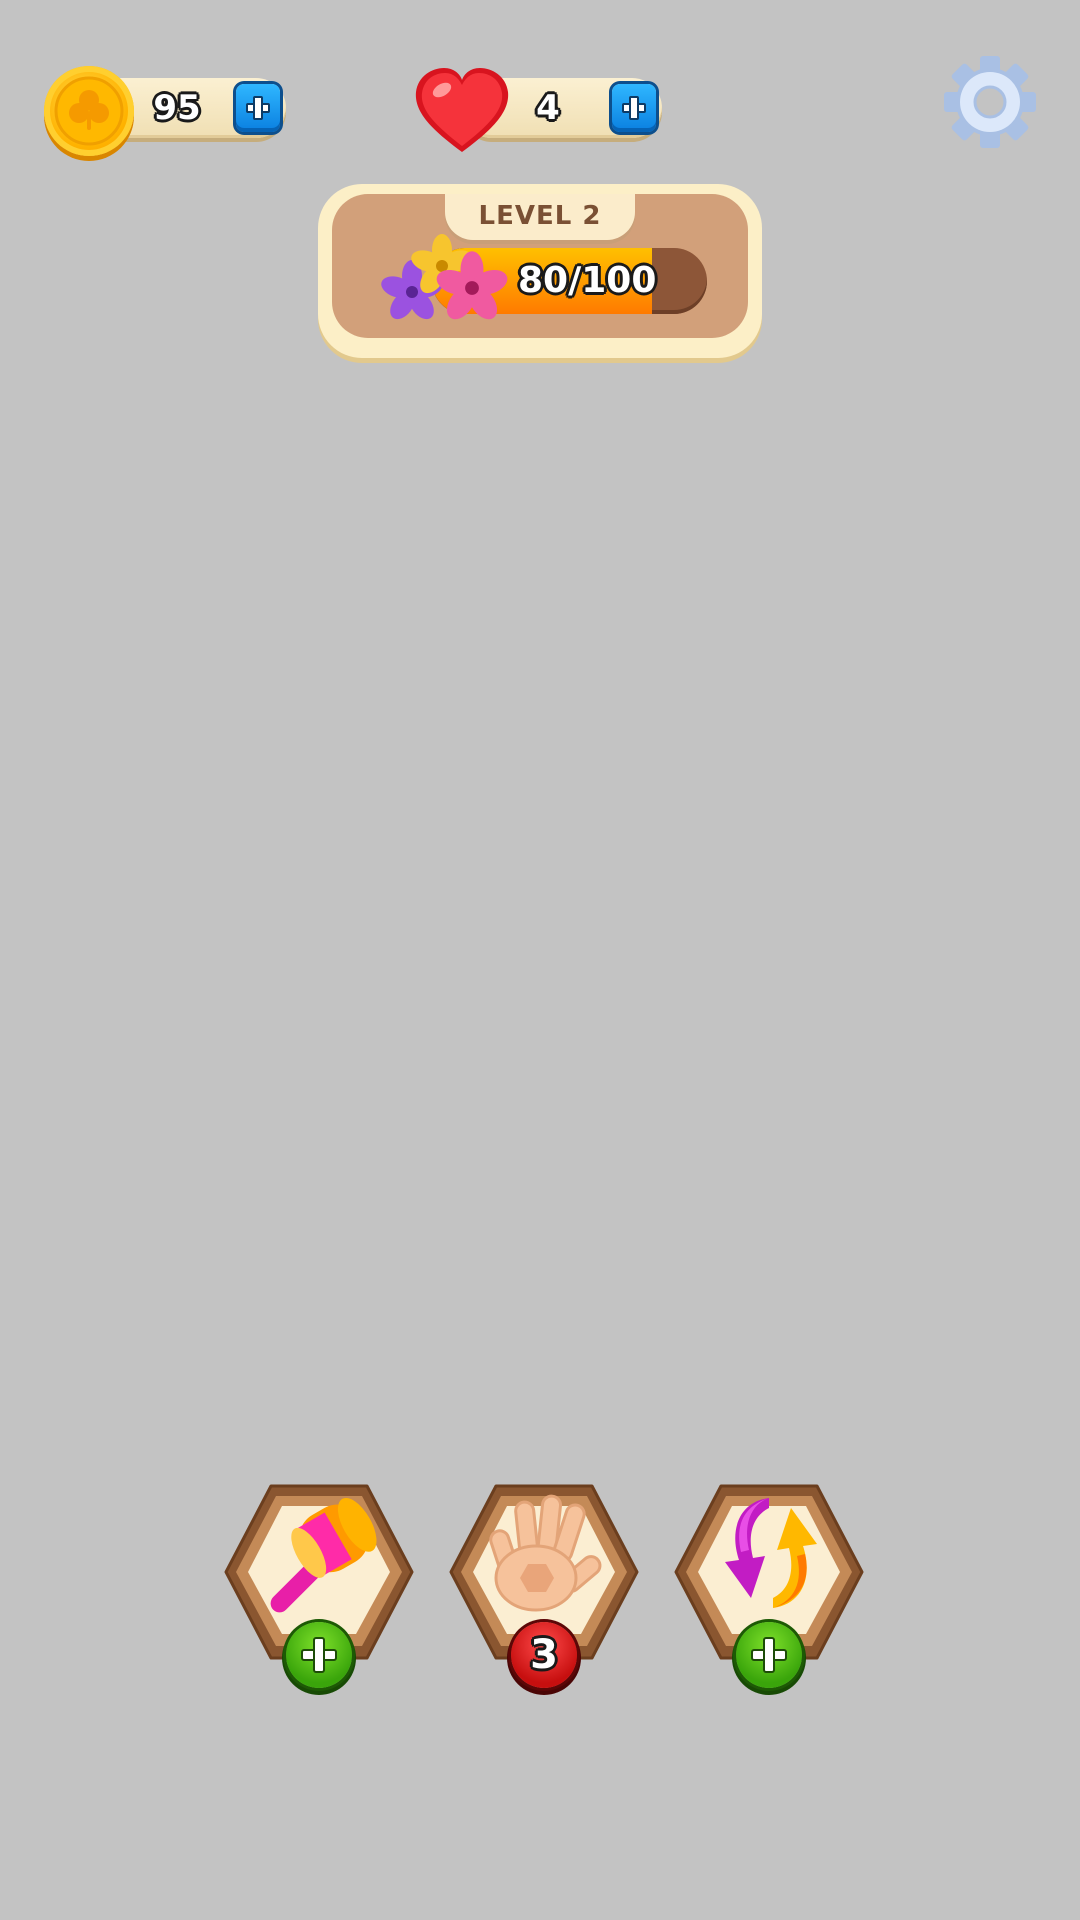 The width and height of the screenshot is (1080, 1920). I want to click on lives-value: 4, so click(548, 108).